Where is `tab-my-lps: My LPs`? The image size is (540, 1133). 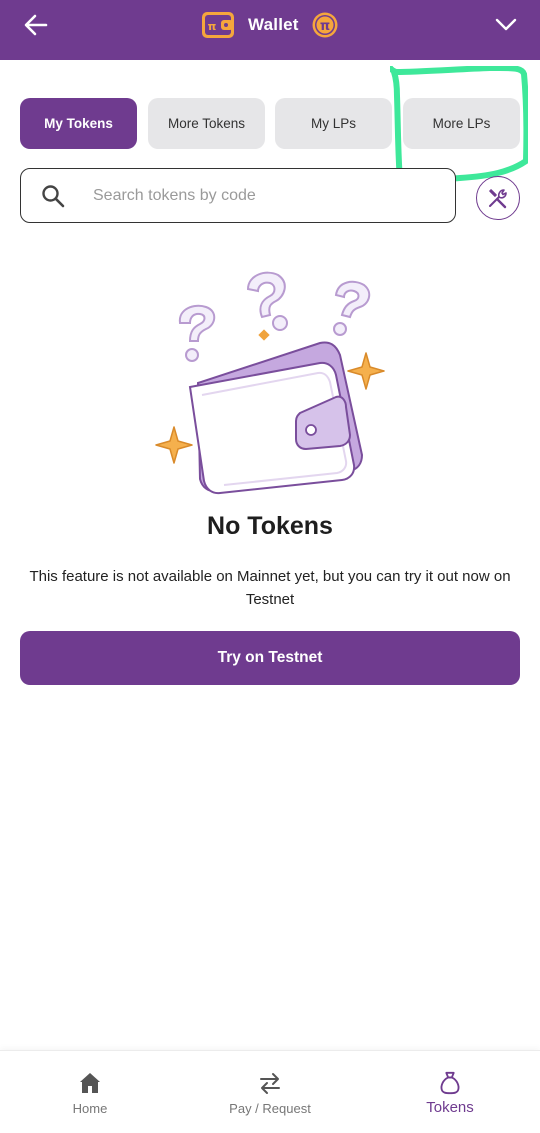 tab-my-lps: My LPs is located at coordinates (333, 123).